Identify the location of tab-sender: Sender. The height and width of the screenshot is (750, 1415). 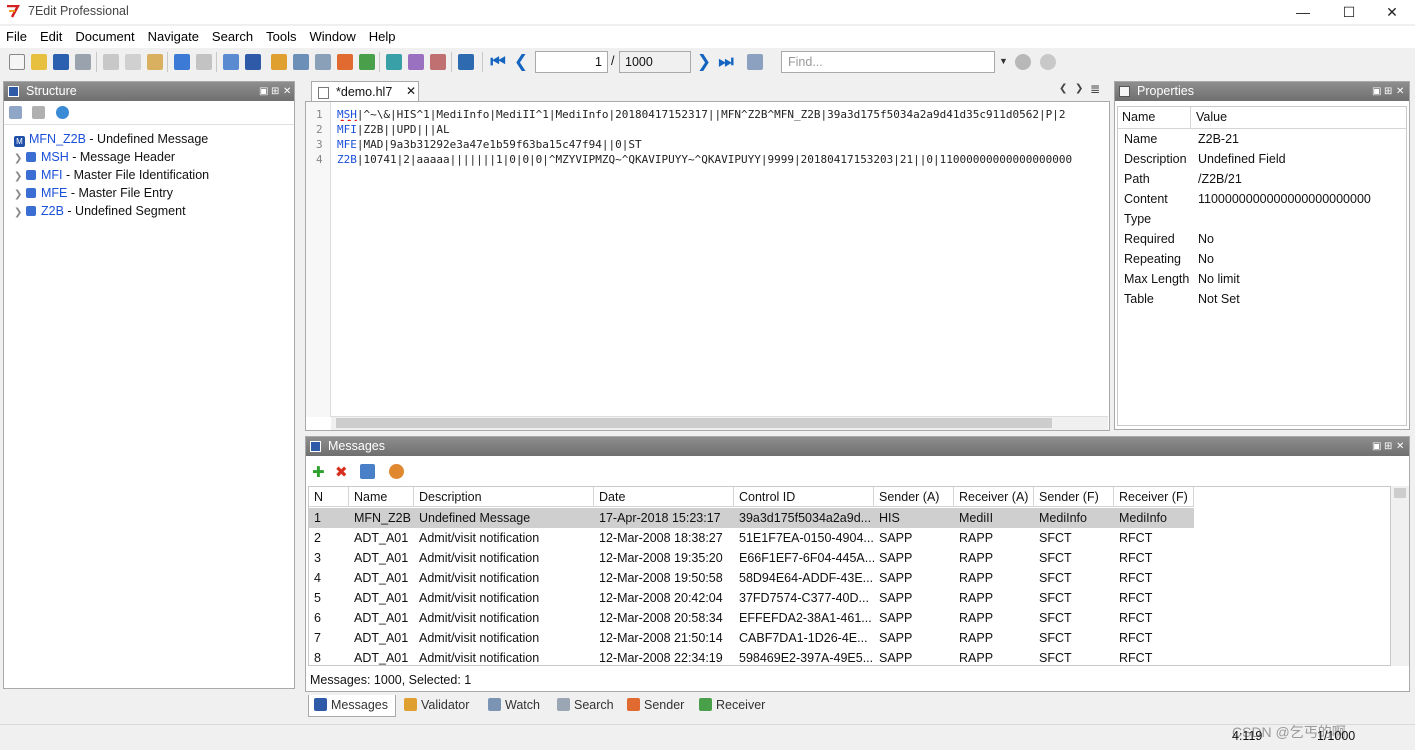
(655, 706).